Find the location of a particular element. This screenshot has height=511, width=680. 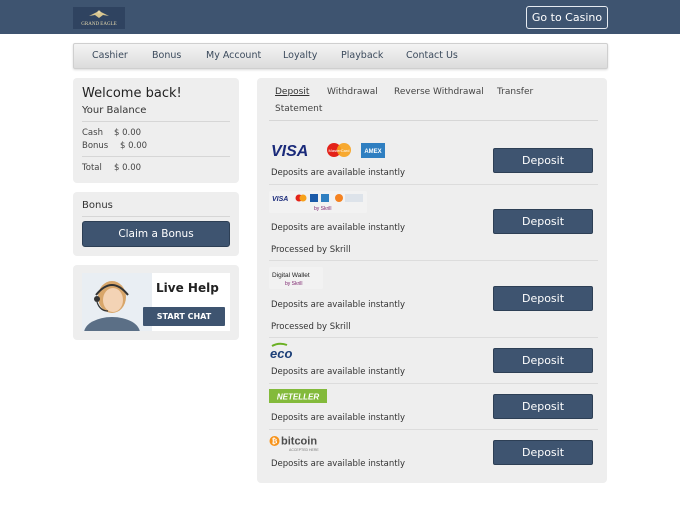

visa-mastercard-amex-logos: VISA MasterCard AMEX is located at coordinates (328, 151).